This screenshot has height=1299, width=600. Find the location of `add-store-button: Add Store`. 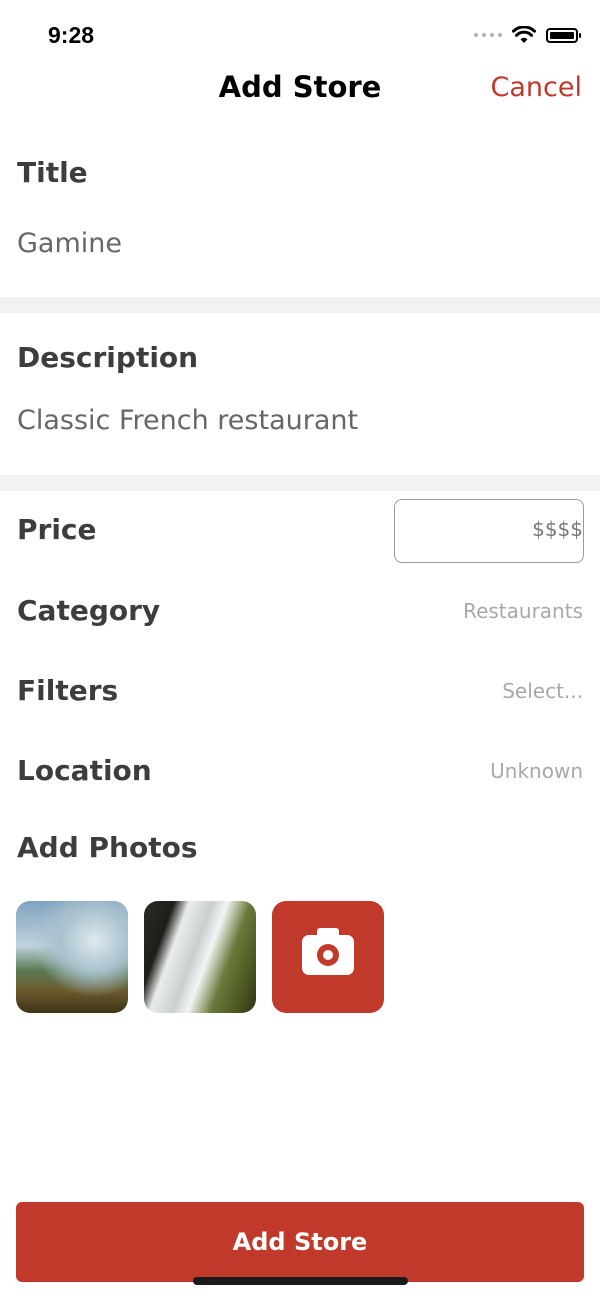

add-store-button: Add Store is located at coordinates (300, 1242).